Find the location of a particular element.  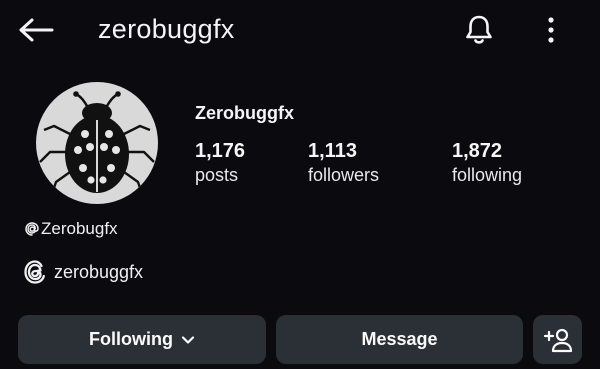

threads-profile-link: zerobuggfx is located at coordinates (83, 272).